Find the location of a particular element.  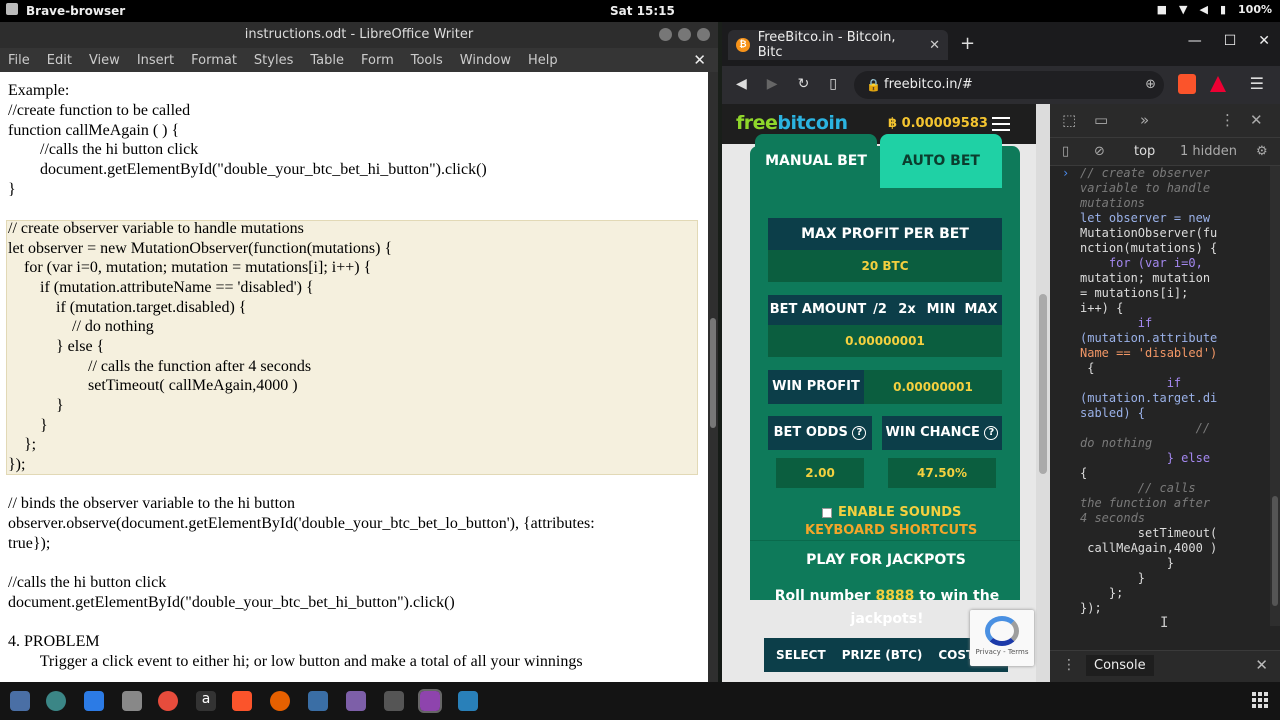

doc-line: //create function to be called is located at coordinates (99, 111).